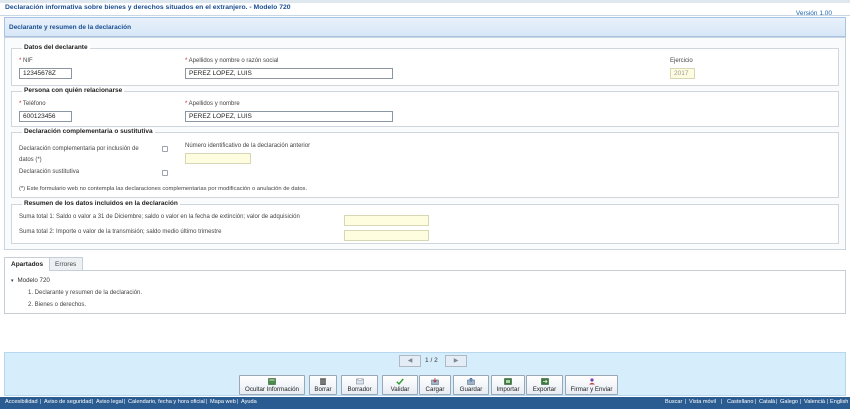  Describe the element at coordinates (45, 73) in the screenshot. I see `nif-input: 12345678Z` at that location.